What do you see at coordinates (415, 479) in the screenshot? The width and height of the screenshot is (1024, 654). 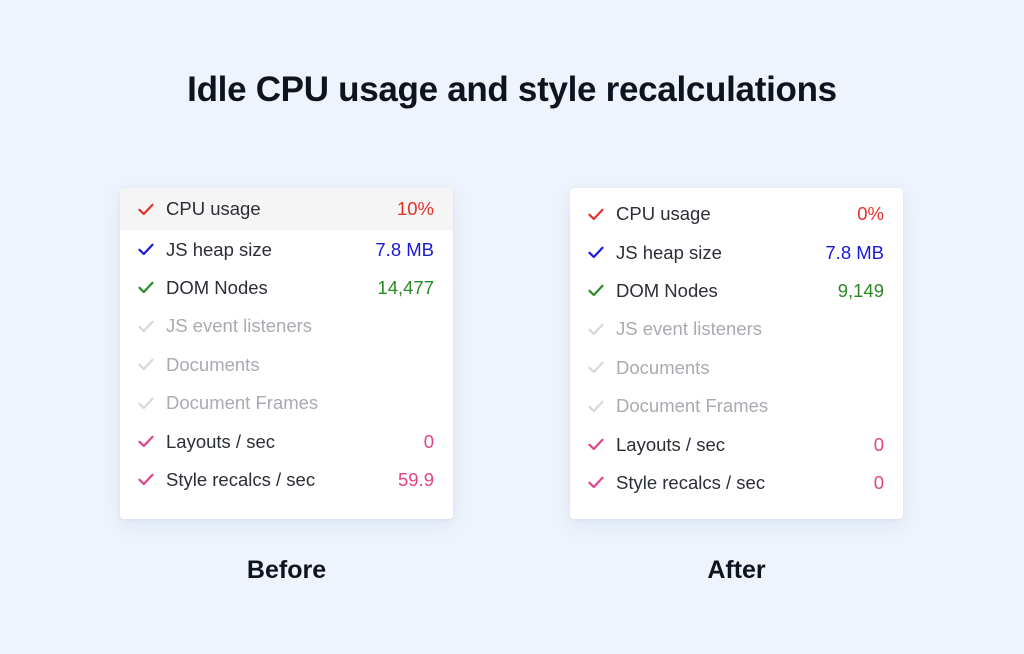 I see `metric-value: 59.9` at bounding box center [415, 479].